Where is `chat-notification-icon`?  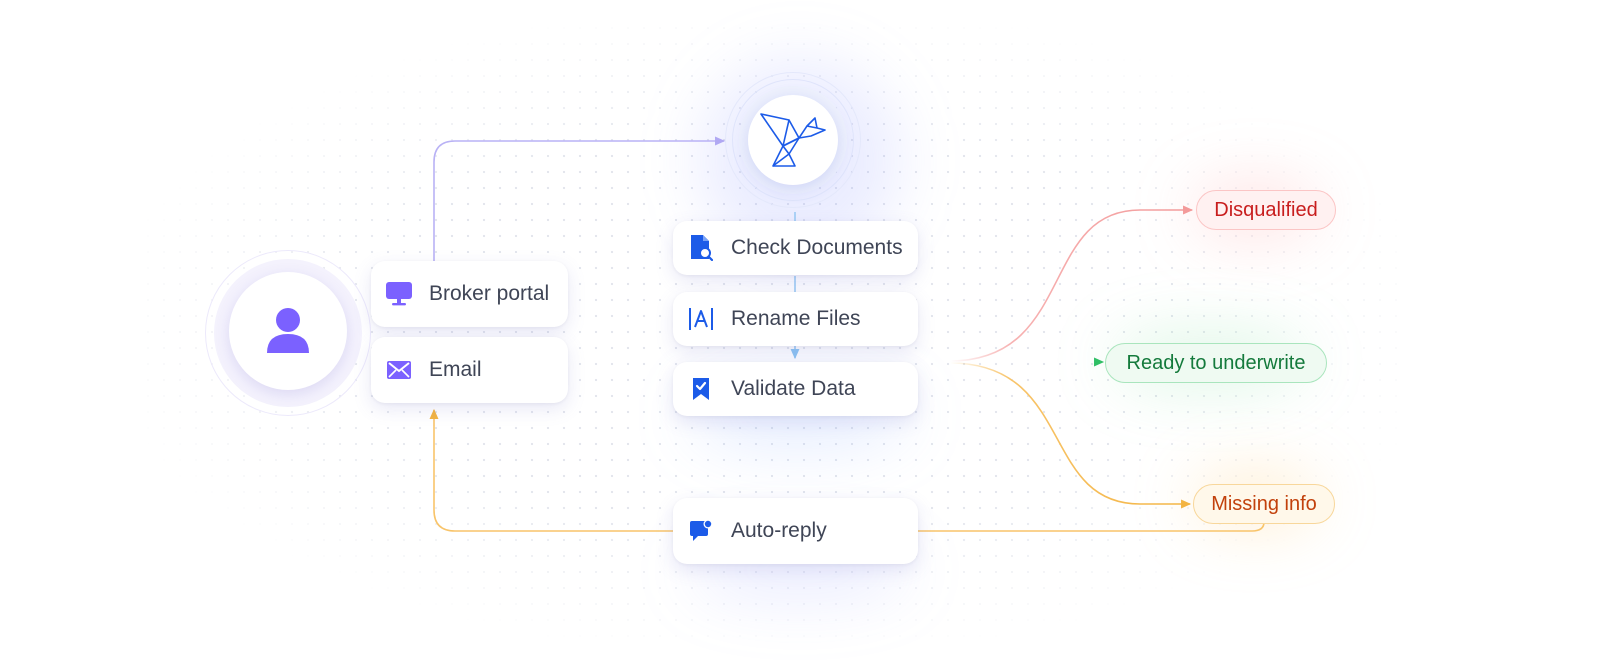 chat-notification-icon is located at coordinates (701, 531).